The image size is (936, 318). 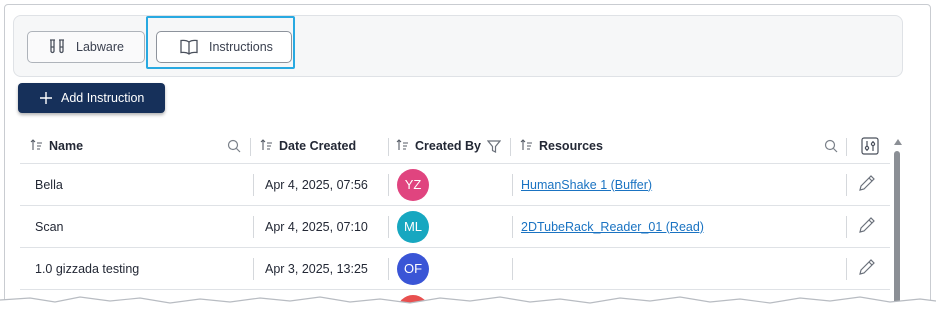 What do you see at coordinates (100, 47) in the screenshot?
I see `tab-labware-label: Labware` at bounding box center [100, 47].